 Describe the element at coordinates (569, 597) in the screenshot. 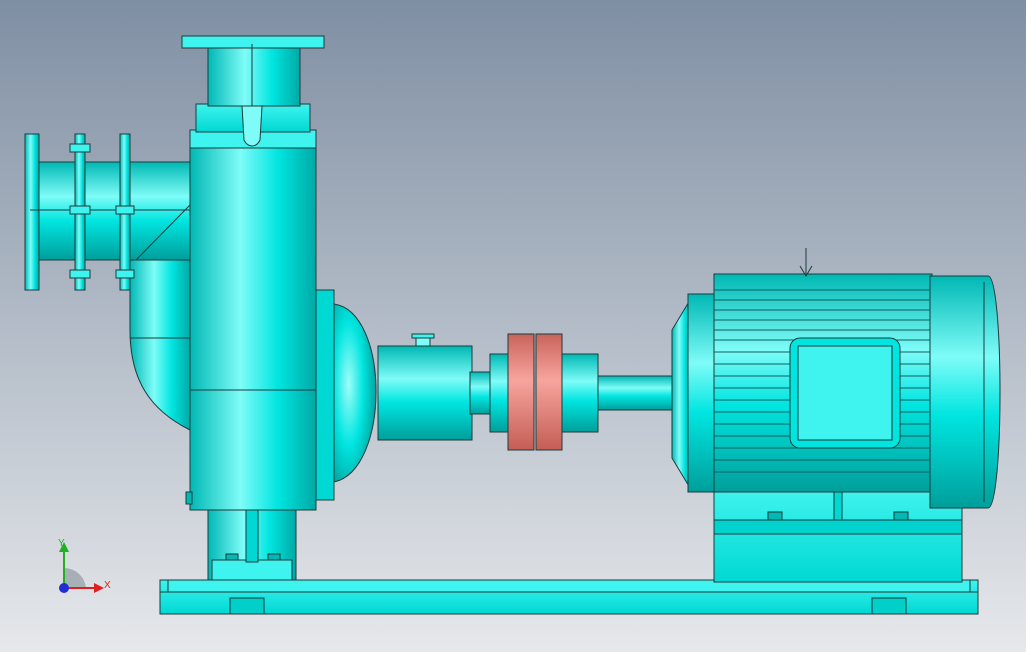

I see `base-frame` at that location.